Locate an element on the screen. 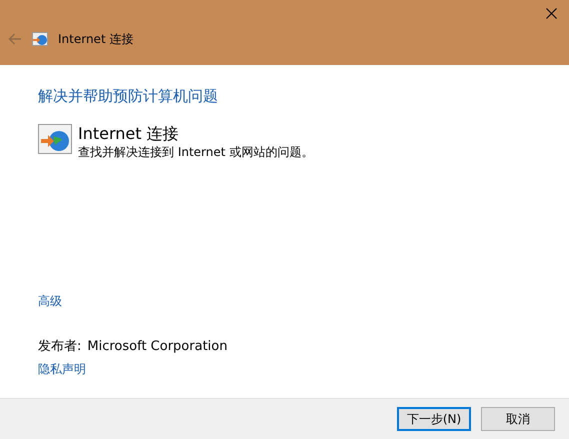  privacy-link: 隐私声明 is located at coordinates (62, 369).